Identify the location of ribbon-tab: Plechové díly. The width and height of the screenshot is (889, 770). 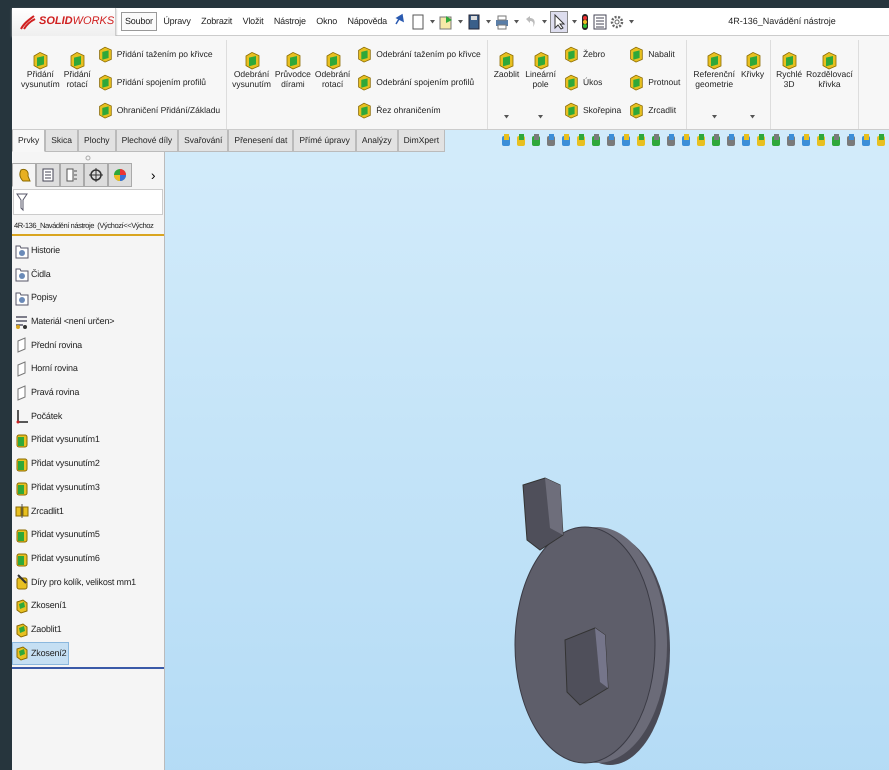
(147, 141).